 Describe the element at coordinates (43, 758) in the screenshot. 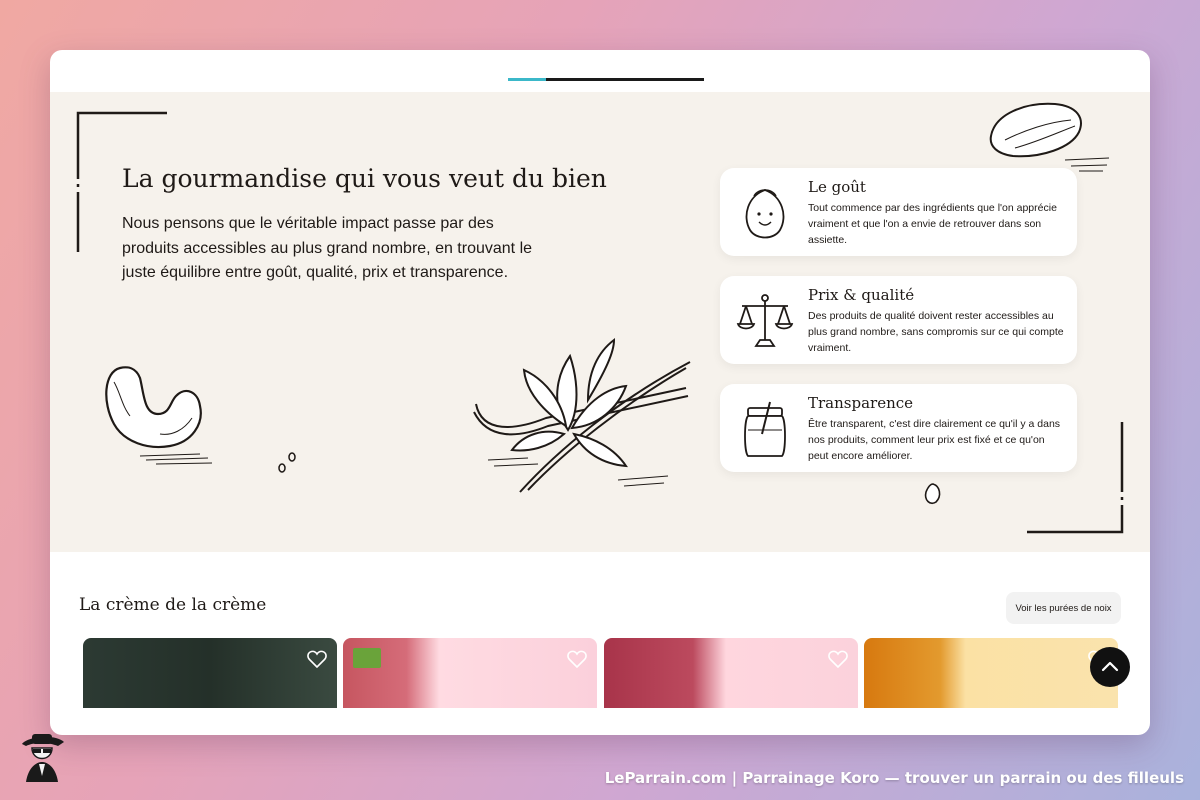

I see `leparrain-logo-icon` at that location.